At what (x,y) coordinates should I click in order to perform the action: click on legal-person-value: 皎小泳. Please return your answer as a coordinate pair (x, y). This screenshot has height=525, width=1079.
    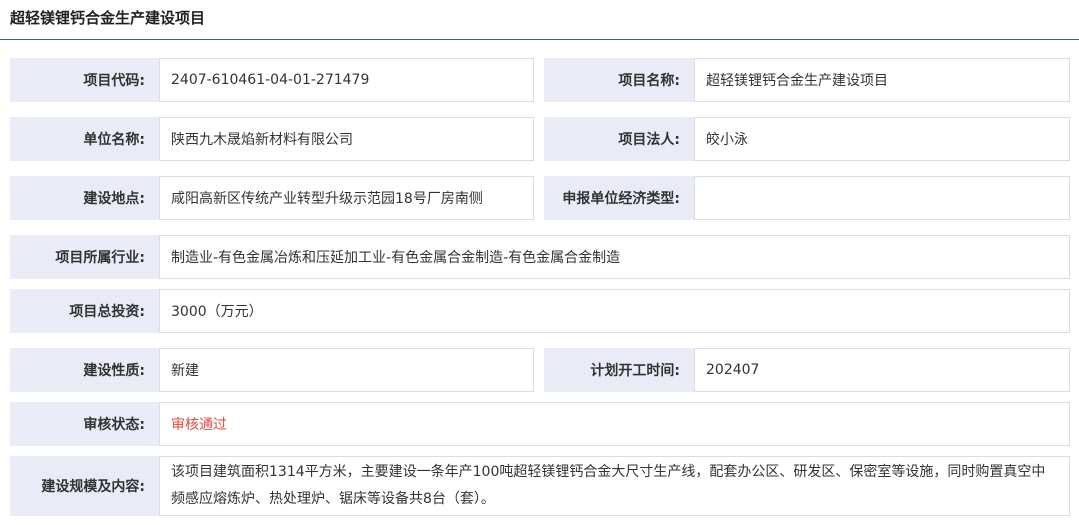
    Looking at the image, I should click on (882, 139).